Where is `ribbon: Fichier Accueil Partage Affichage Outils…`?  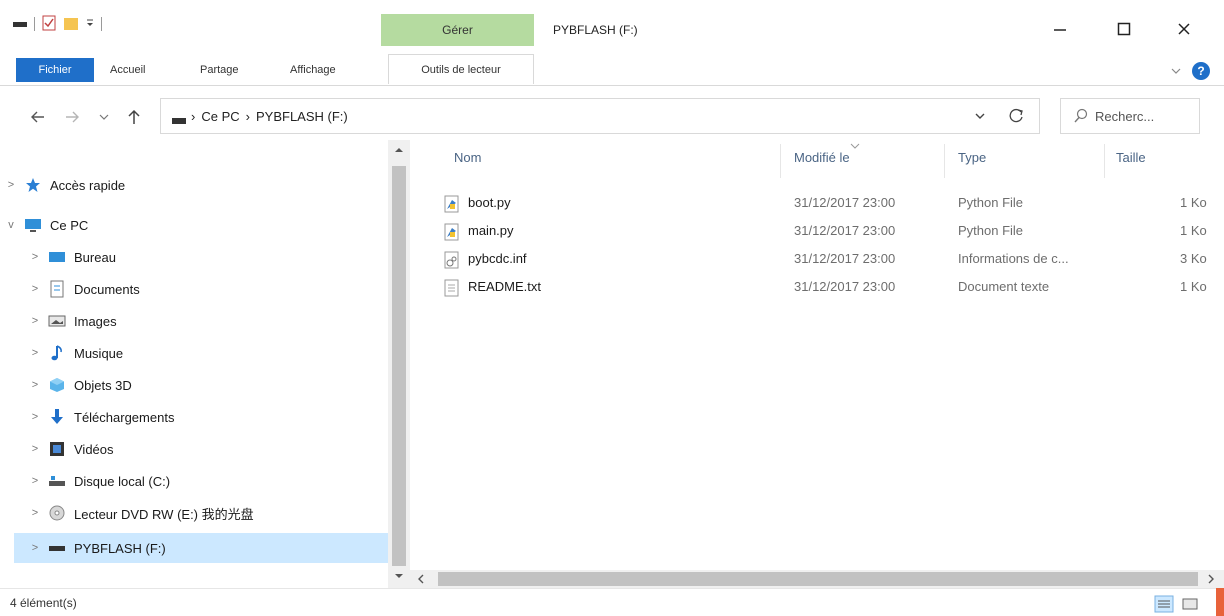
ribbon: Fichier Accueil Partage Affichage Outils… is located at coordinates (612, 66).